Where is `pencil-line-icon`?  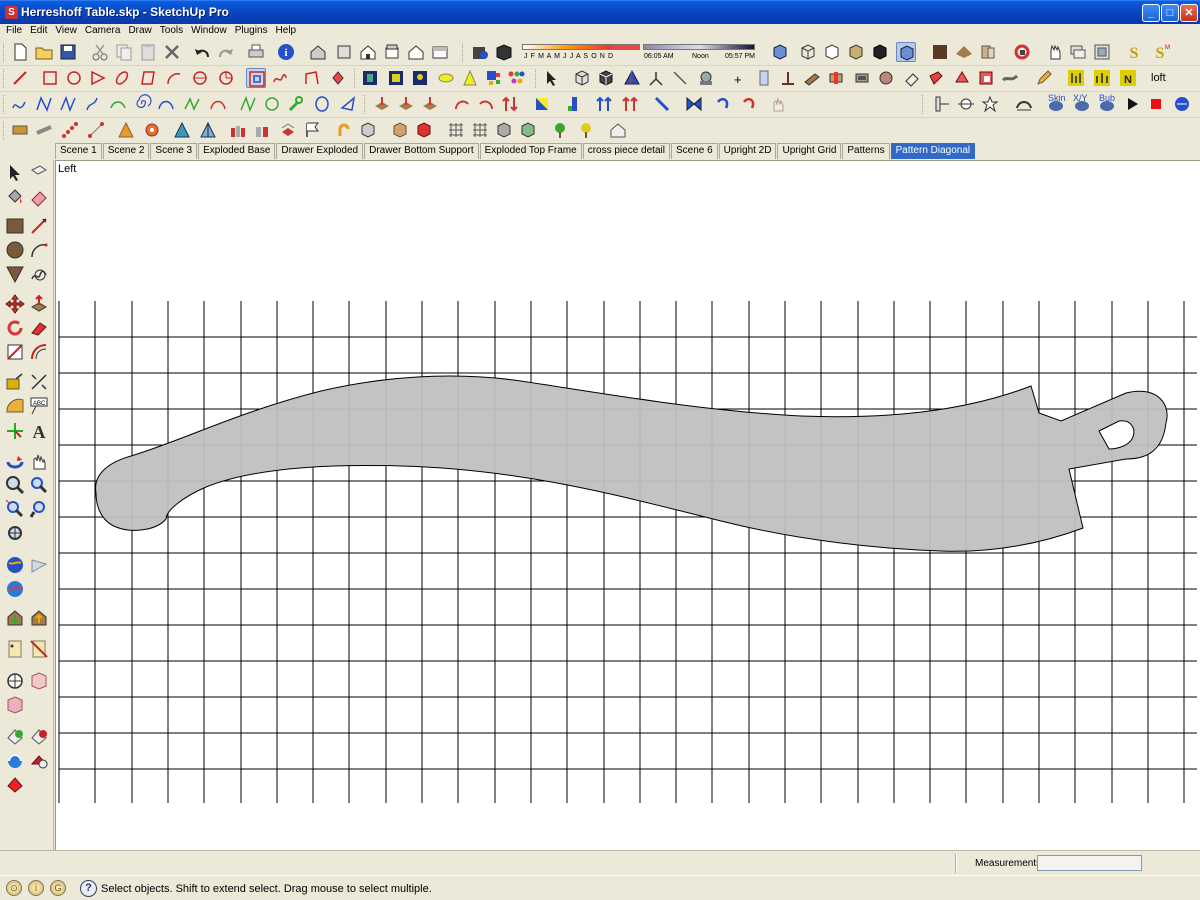
pencil-line-icon is located at coordinates (39, 226).